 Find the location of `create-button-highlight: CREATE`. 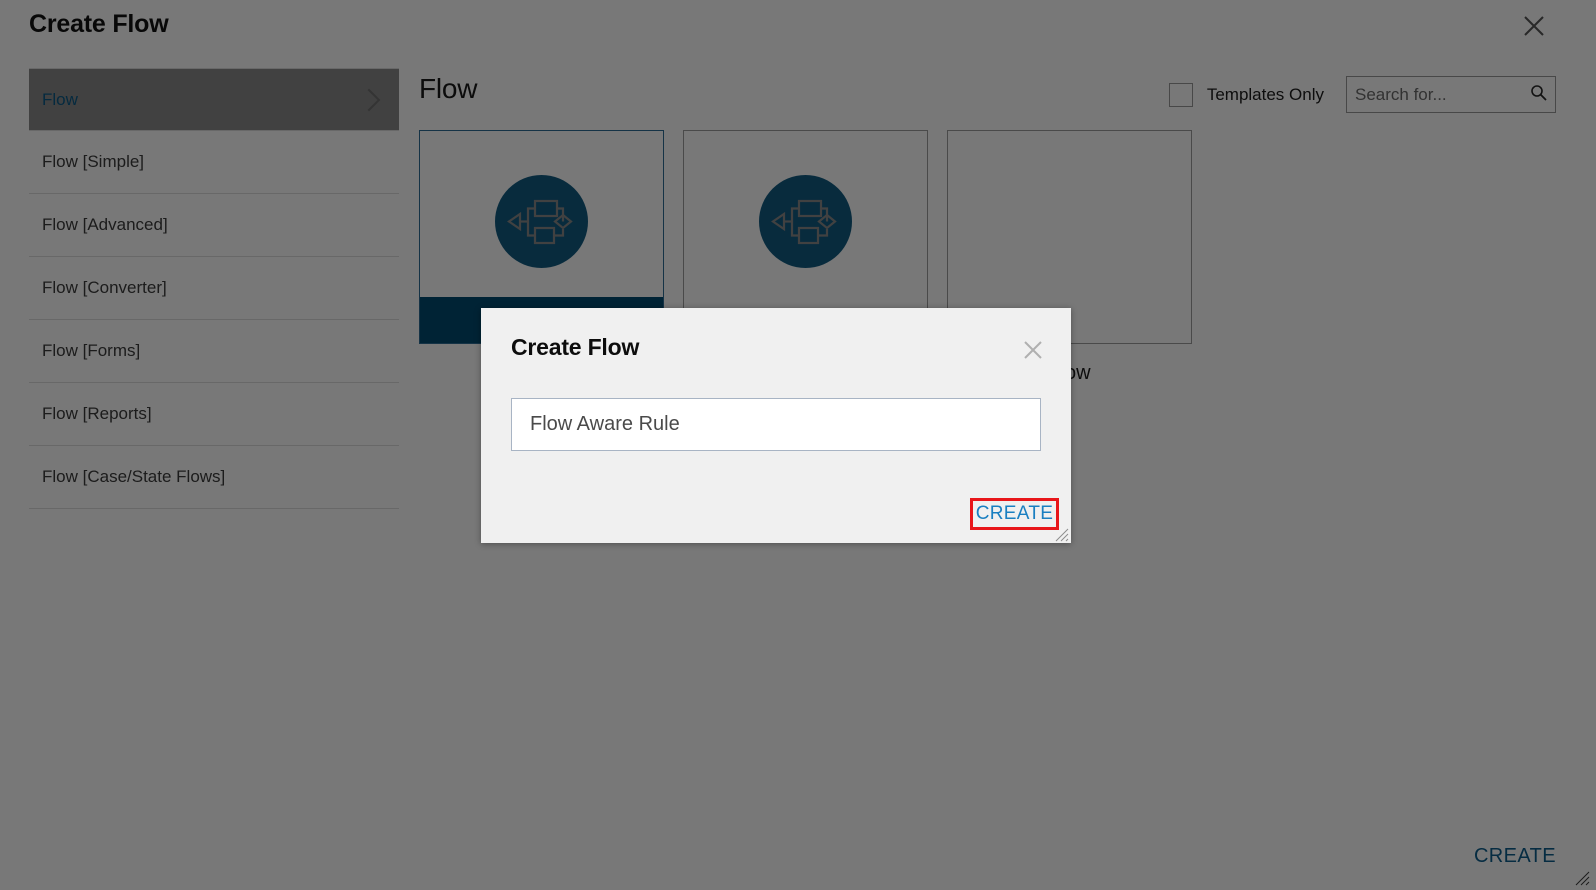

create-button-highlight: CREATE is located at coordinates (1014, 514).